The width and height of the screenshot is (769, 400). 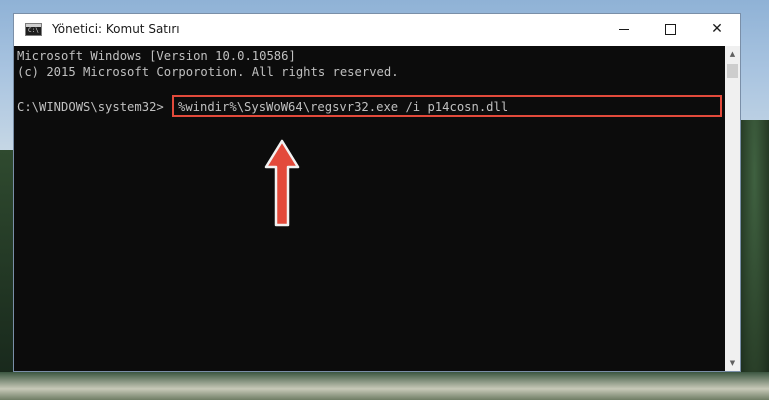 I want to click on scroll-down-icon: ▼, so click(x=732, y=363).